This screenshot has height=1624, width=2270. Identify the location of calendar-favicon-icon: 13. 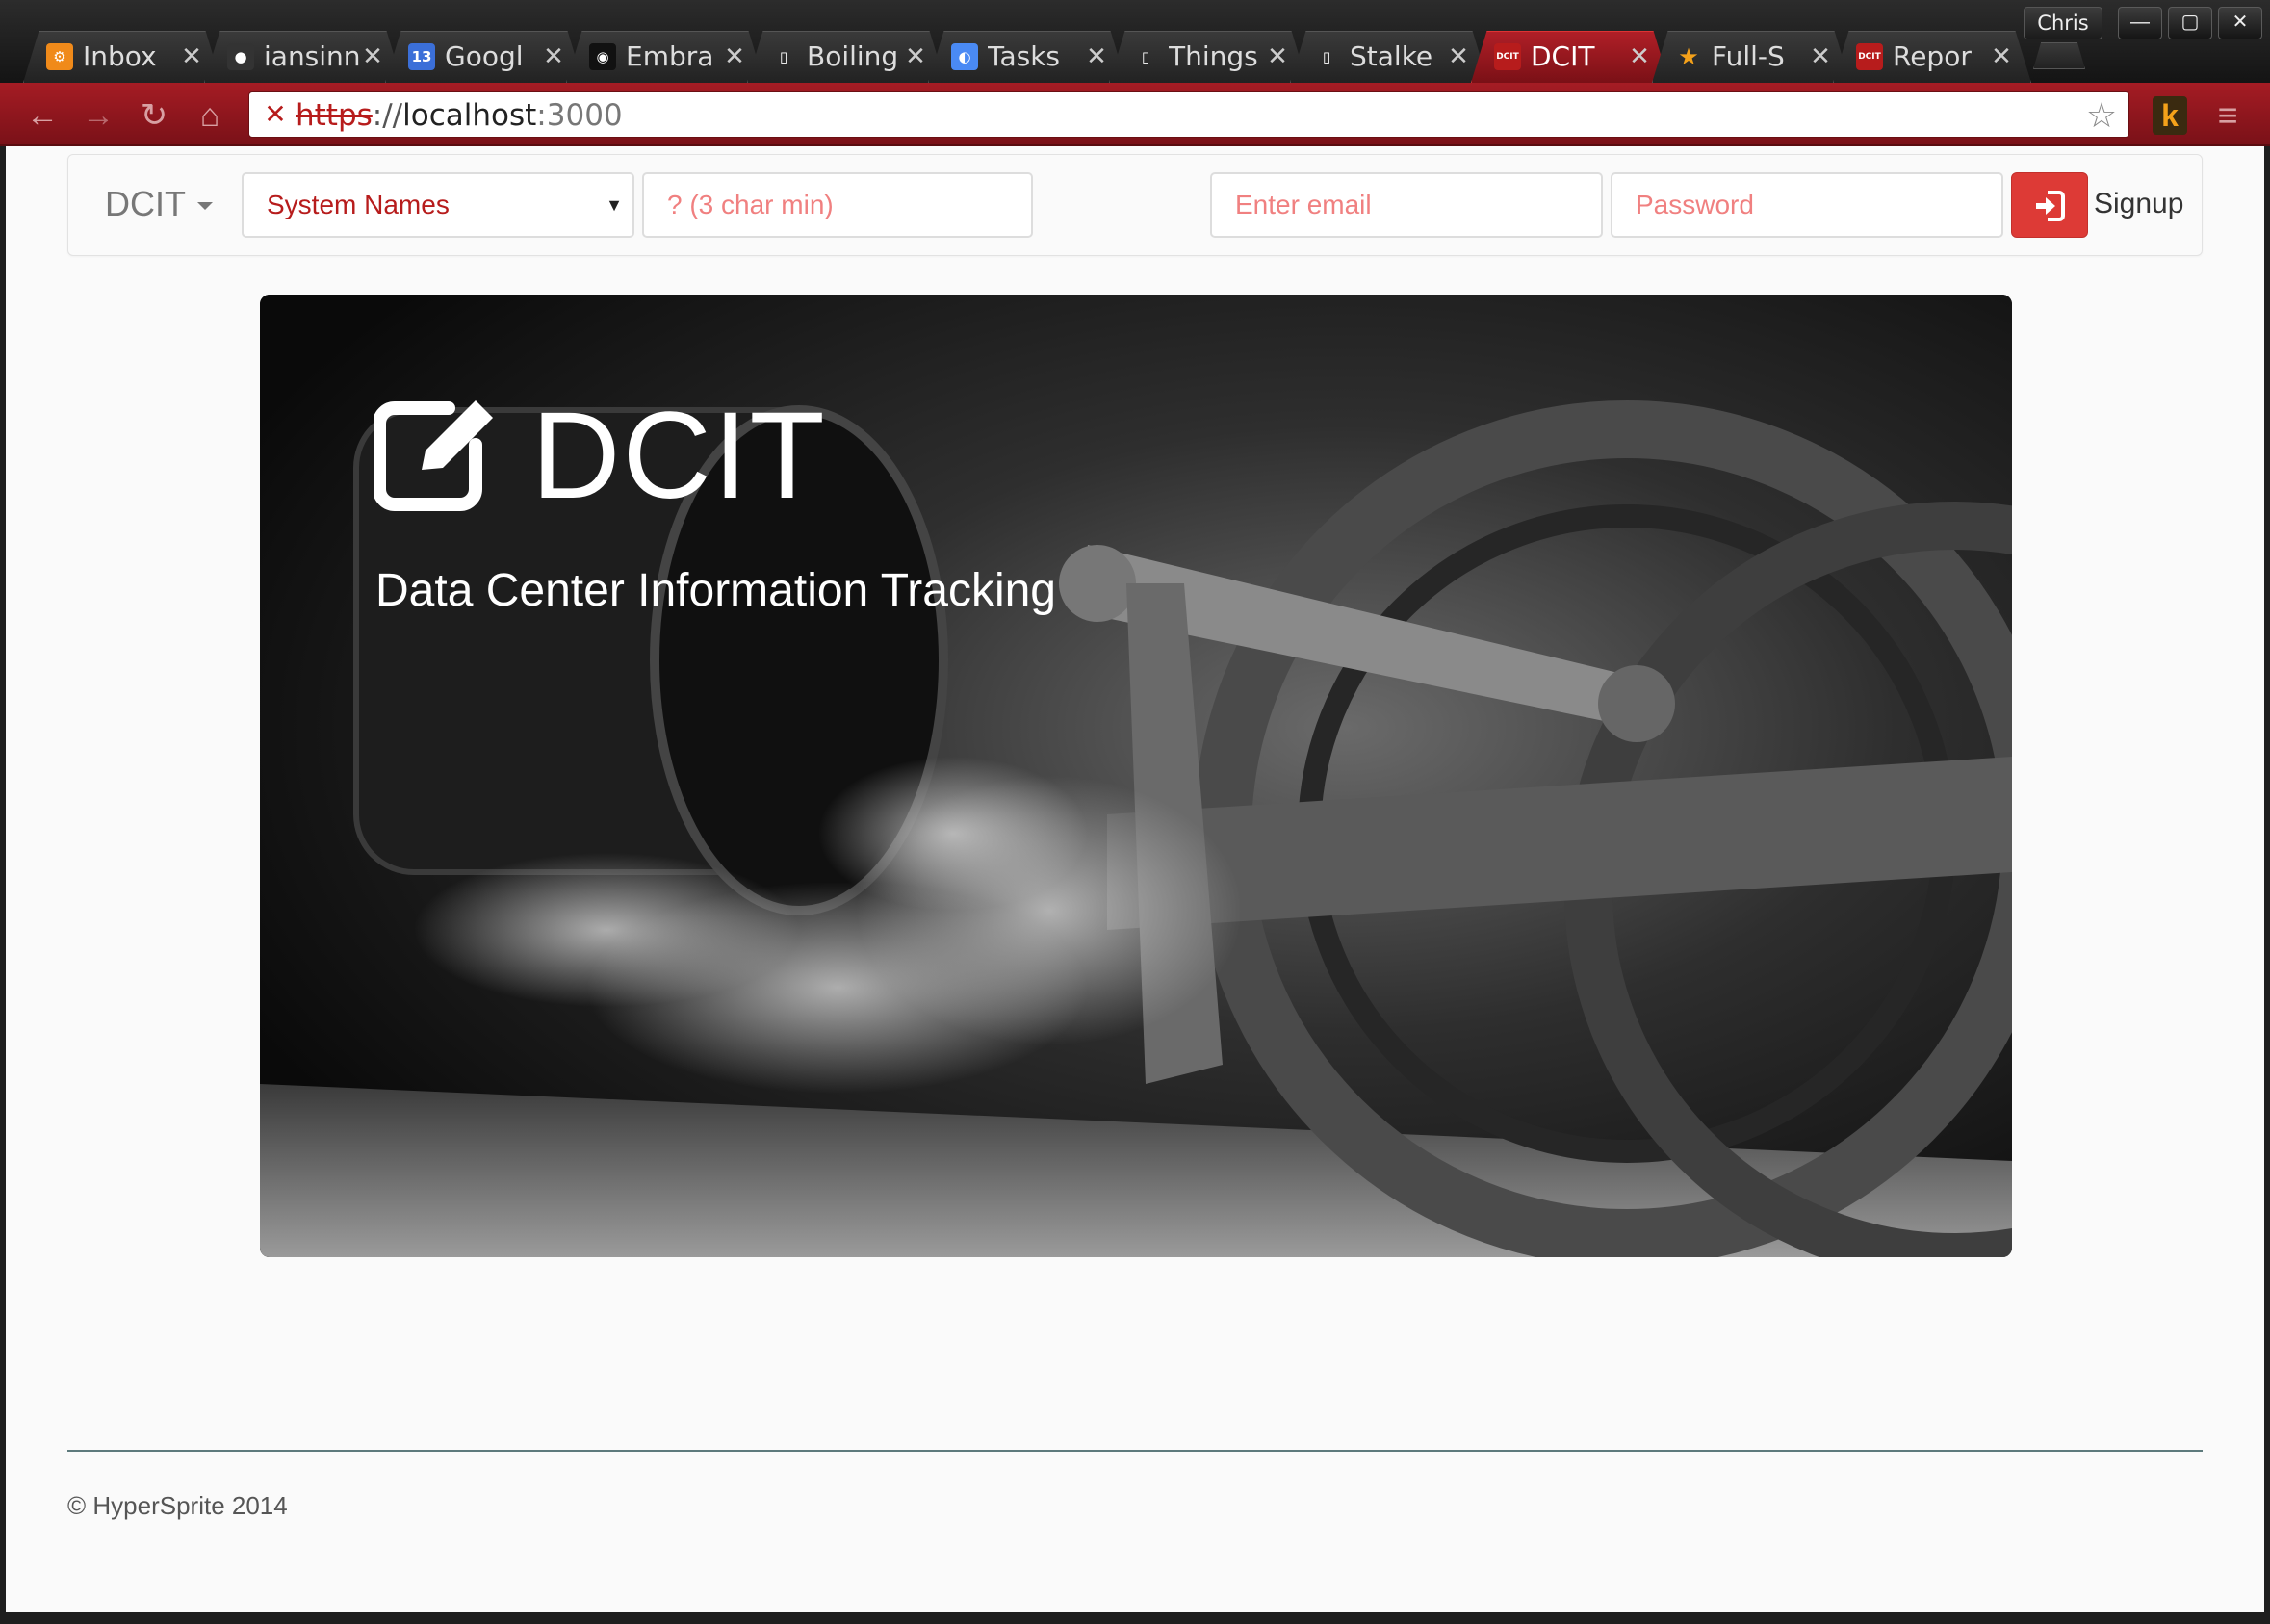
(421, 56).